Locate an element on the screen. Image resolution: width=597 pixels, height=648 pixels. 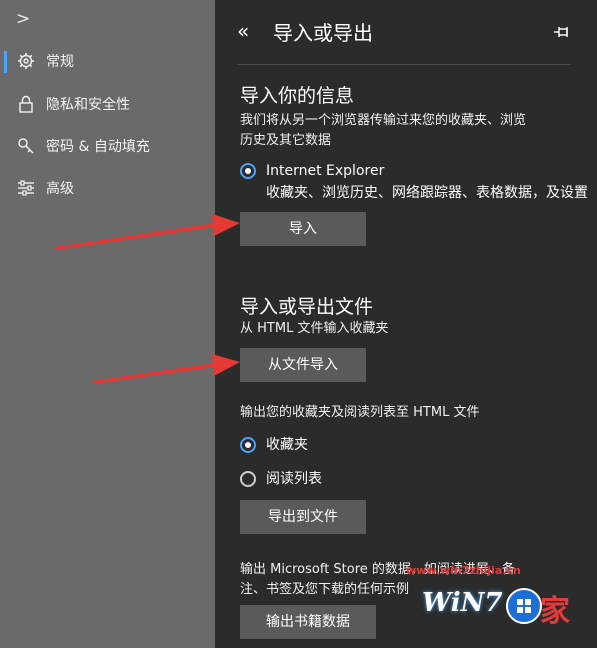
sliders-icon is located at coordinates (26, 188).